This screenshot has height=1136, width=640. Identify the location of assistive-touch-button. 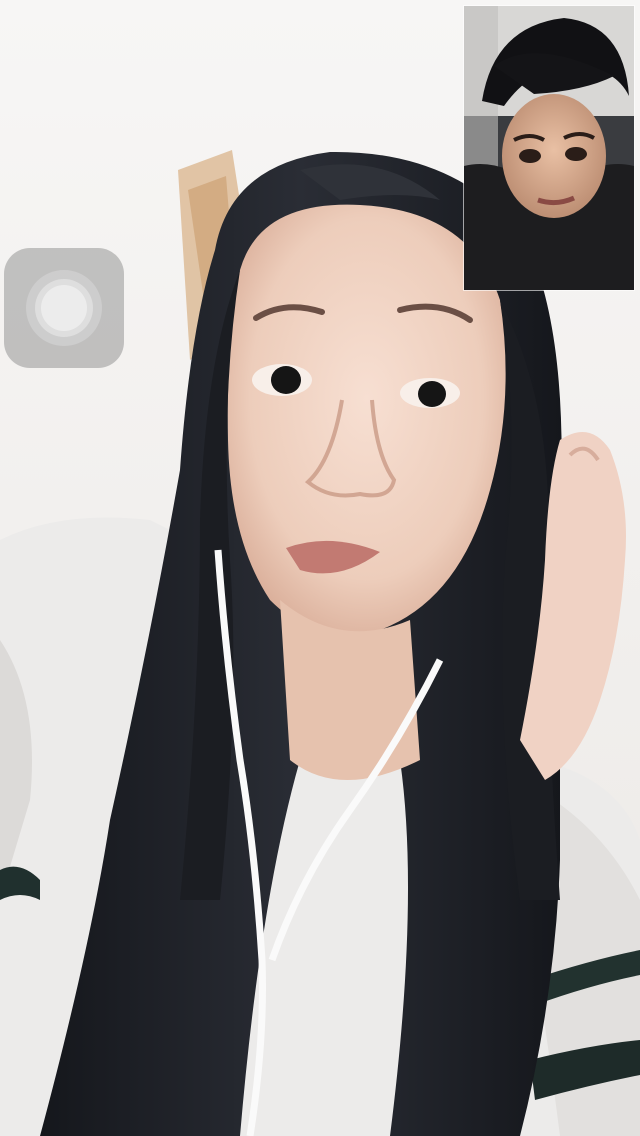
(64, 308).